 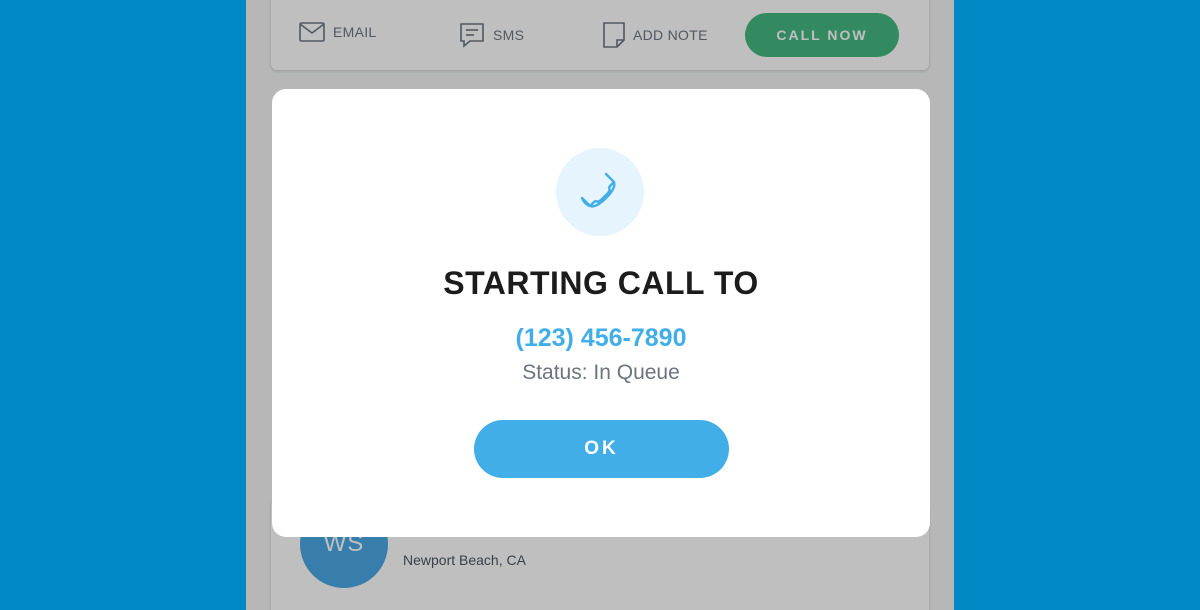 I want to click on dialog-status: Status: In Queue, so click(x=601, y=372).